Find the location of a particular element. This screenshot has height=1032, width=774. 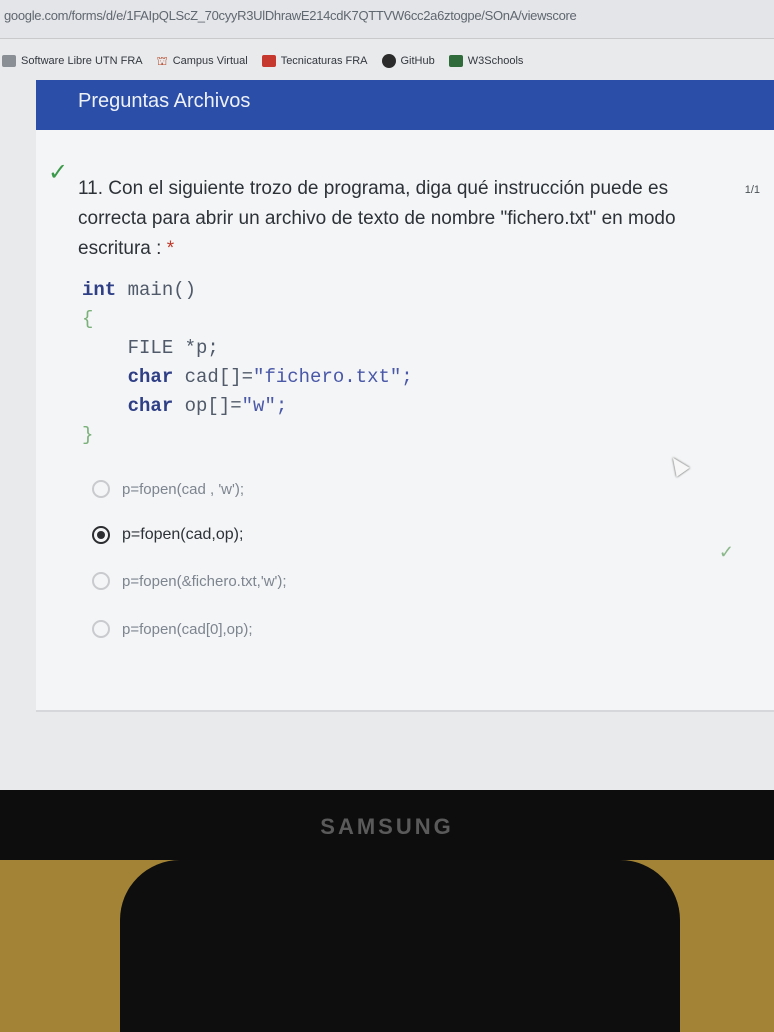

code-text: cad[]= is located at coordinates (213, 377).